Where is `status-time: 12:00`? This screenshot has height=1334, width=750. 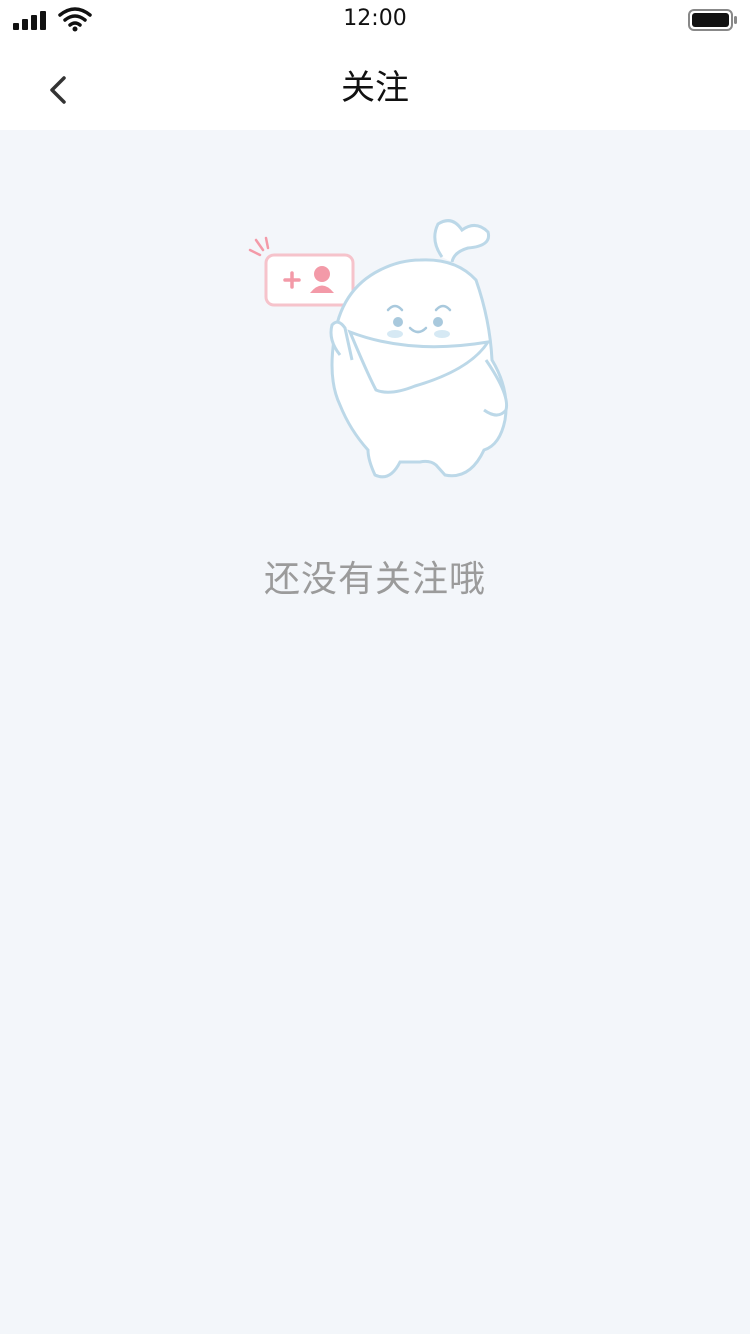 status-time: 12:00 is located at coordinates (375, 18).